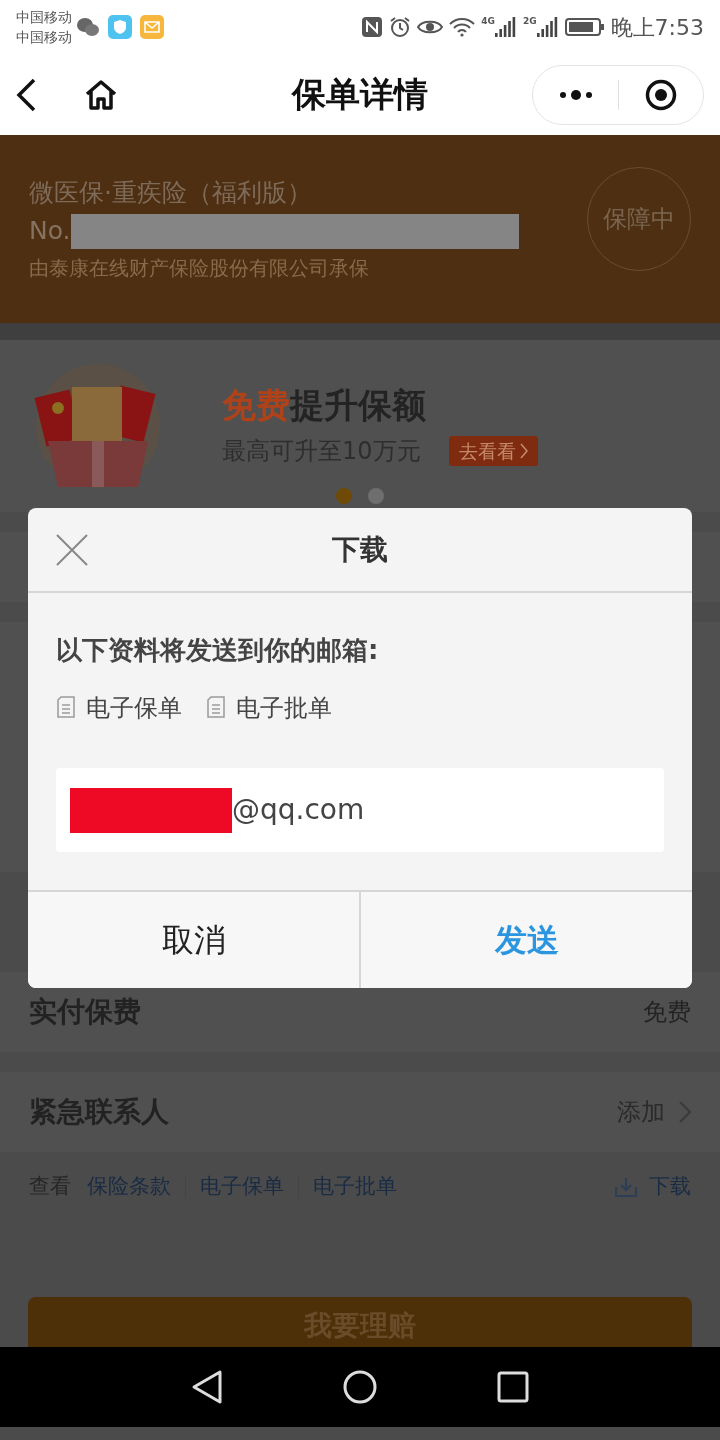 The height and width of the screenshot is (1440, 720). Describe the element at coordinates (284, 708) in the screenshot. I see `document-label: 电子批单` at that location.